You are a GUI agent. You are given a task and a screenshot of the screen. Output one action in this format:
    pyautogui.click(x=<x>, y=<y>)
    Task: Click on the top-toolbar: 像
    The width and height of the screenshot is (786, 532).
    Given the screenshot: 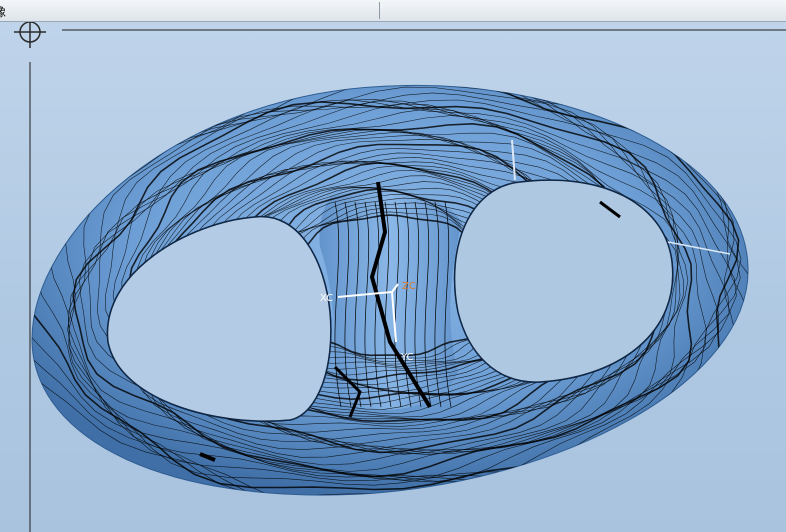 What is the action you would take?
    pyautogui.click(x=393, y=11)
    